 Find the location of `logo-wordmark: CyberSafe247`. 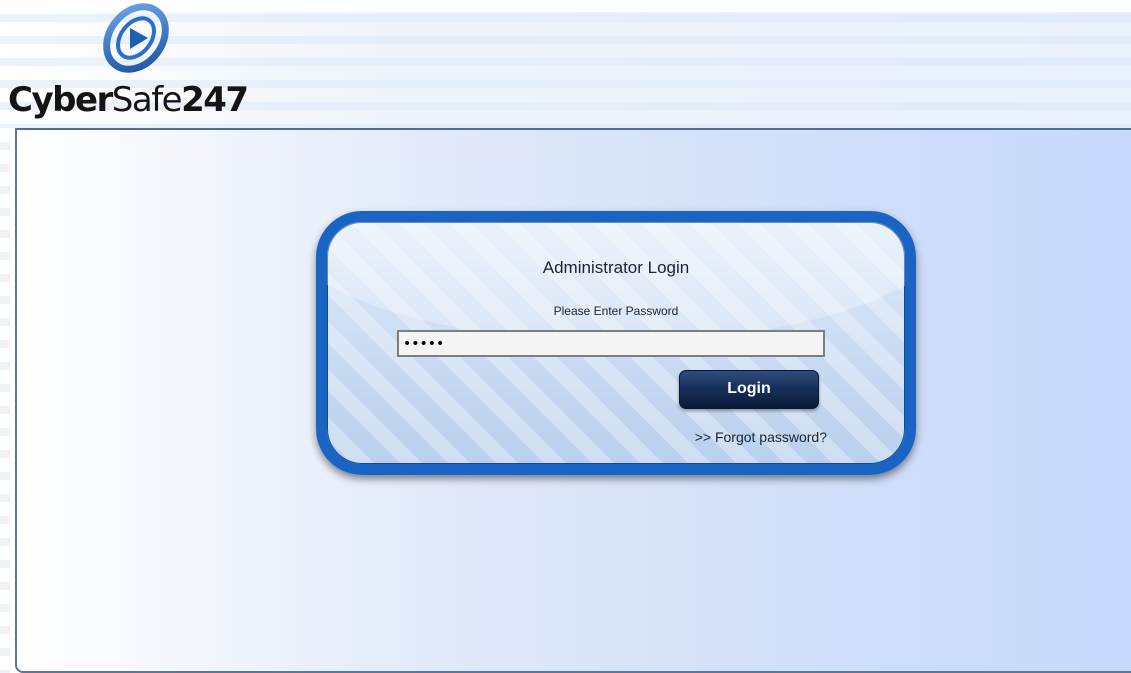

logo-wordmark: CyberSafe247 is located at coordinates (128, 100).